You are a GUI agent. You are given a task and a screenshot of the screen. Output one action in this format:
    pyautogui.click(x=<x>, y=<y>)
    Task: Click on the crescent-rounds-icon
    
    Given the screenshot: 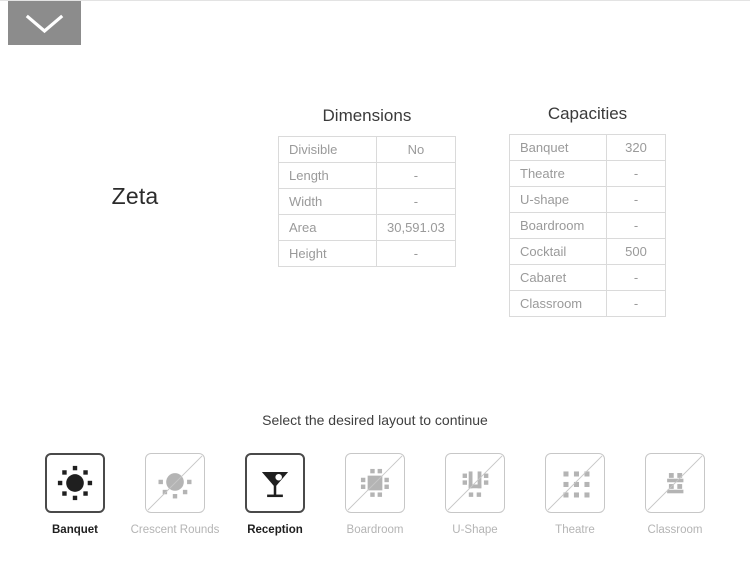 What is the action you would take?
    pyautogui.click(x=175, y=486)
    